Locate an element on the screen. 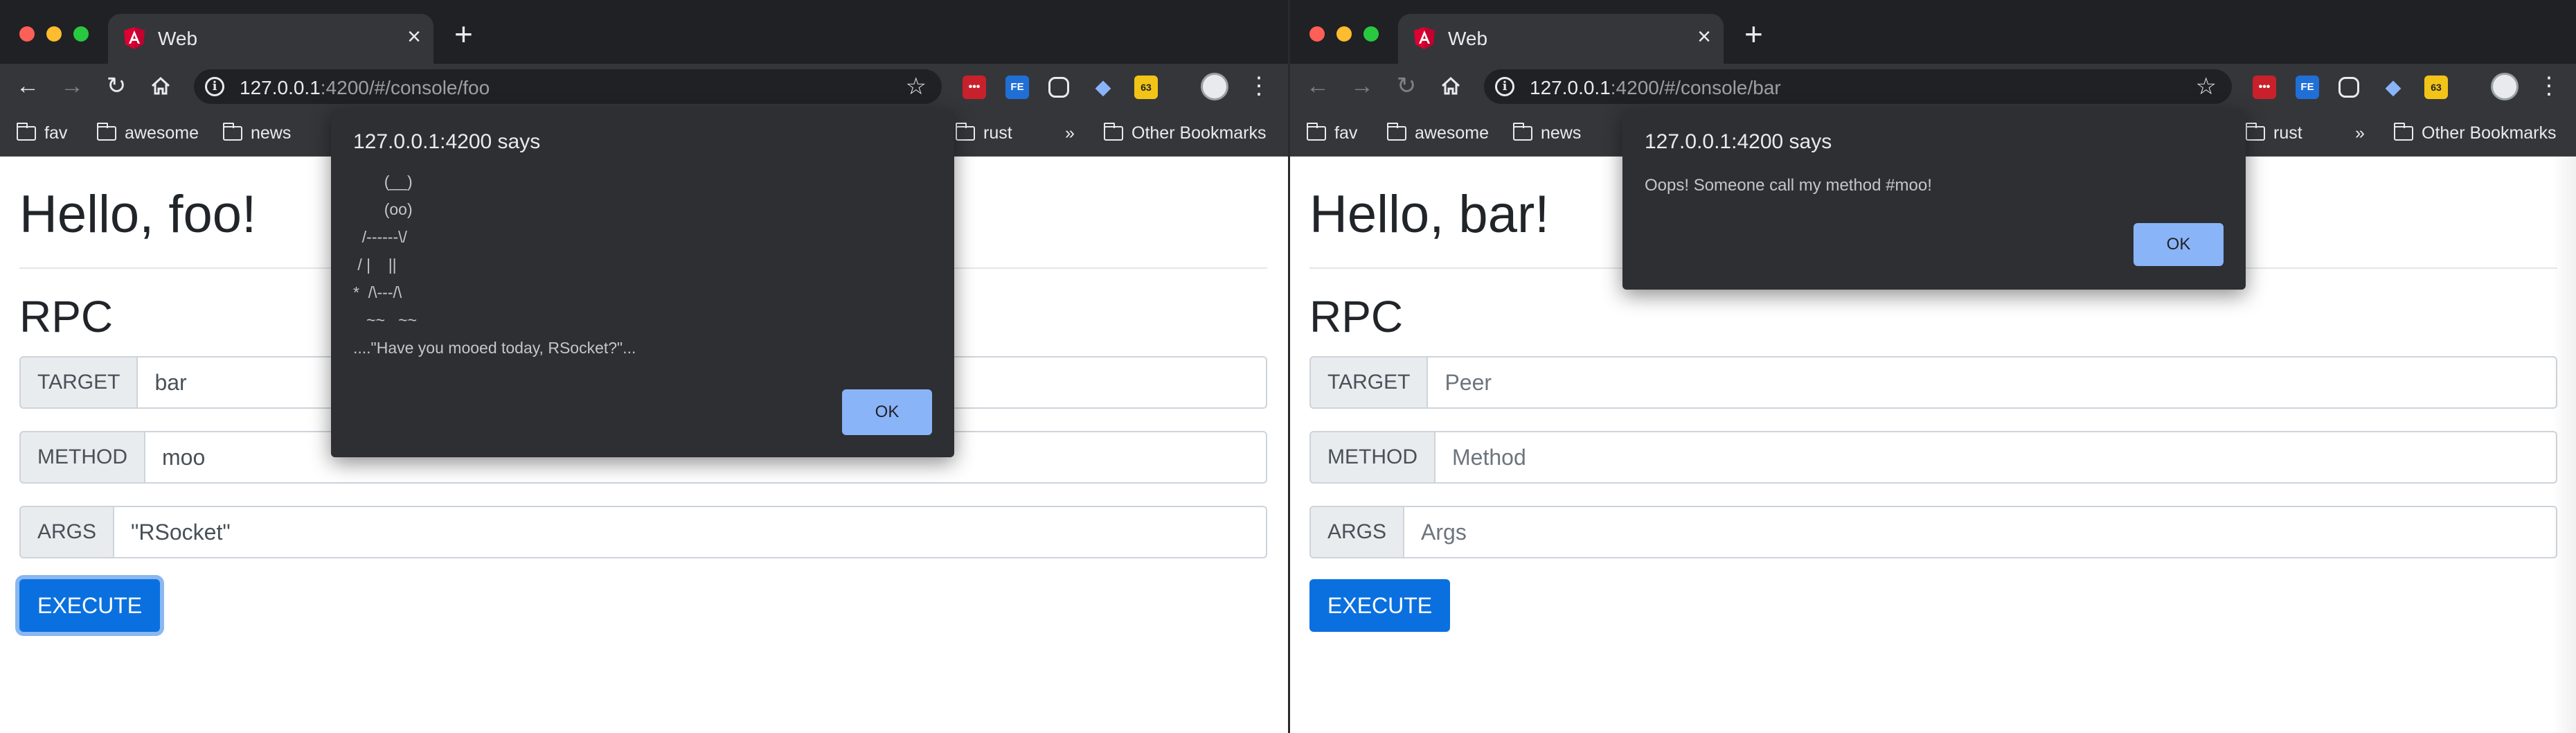 The height and width of the screenshot is (733, 2576). args-input: Args is located at coordinates (1980, 532).